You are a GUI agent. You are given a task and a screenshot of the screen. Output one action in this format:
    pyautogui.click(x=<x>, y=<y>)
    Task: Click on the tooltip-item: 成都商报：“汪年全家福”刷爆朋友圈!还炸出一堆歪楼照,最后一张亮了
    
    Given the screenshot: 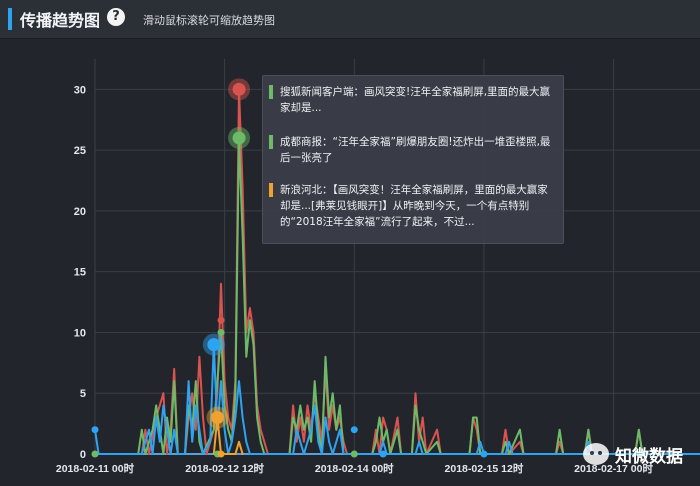 What is the action you would take?
    pyautogui.click(x=412, y=150)
    